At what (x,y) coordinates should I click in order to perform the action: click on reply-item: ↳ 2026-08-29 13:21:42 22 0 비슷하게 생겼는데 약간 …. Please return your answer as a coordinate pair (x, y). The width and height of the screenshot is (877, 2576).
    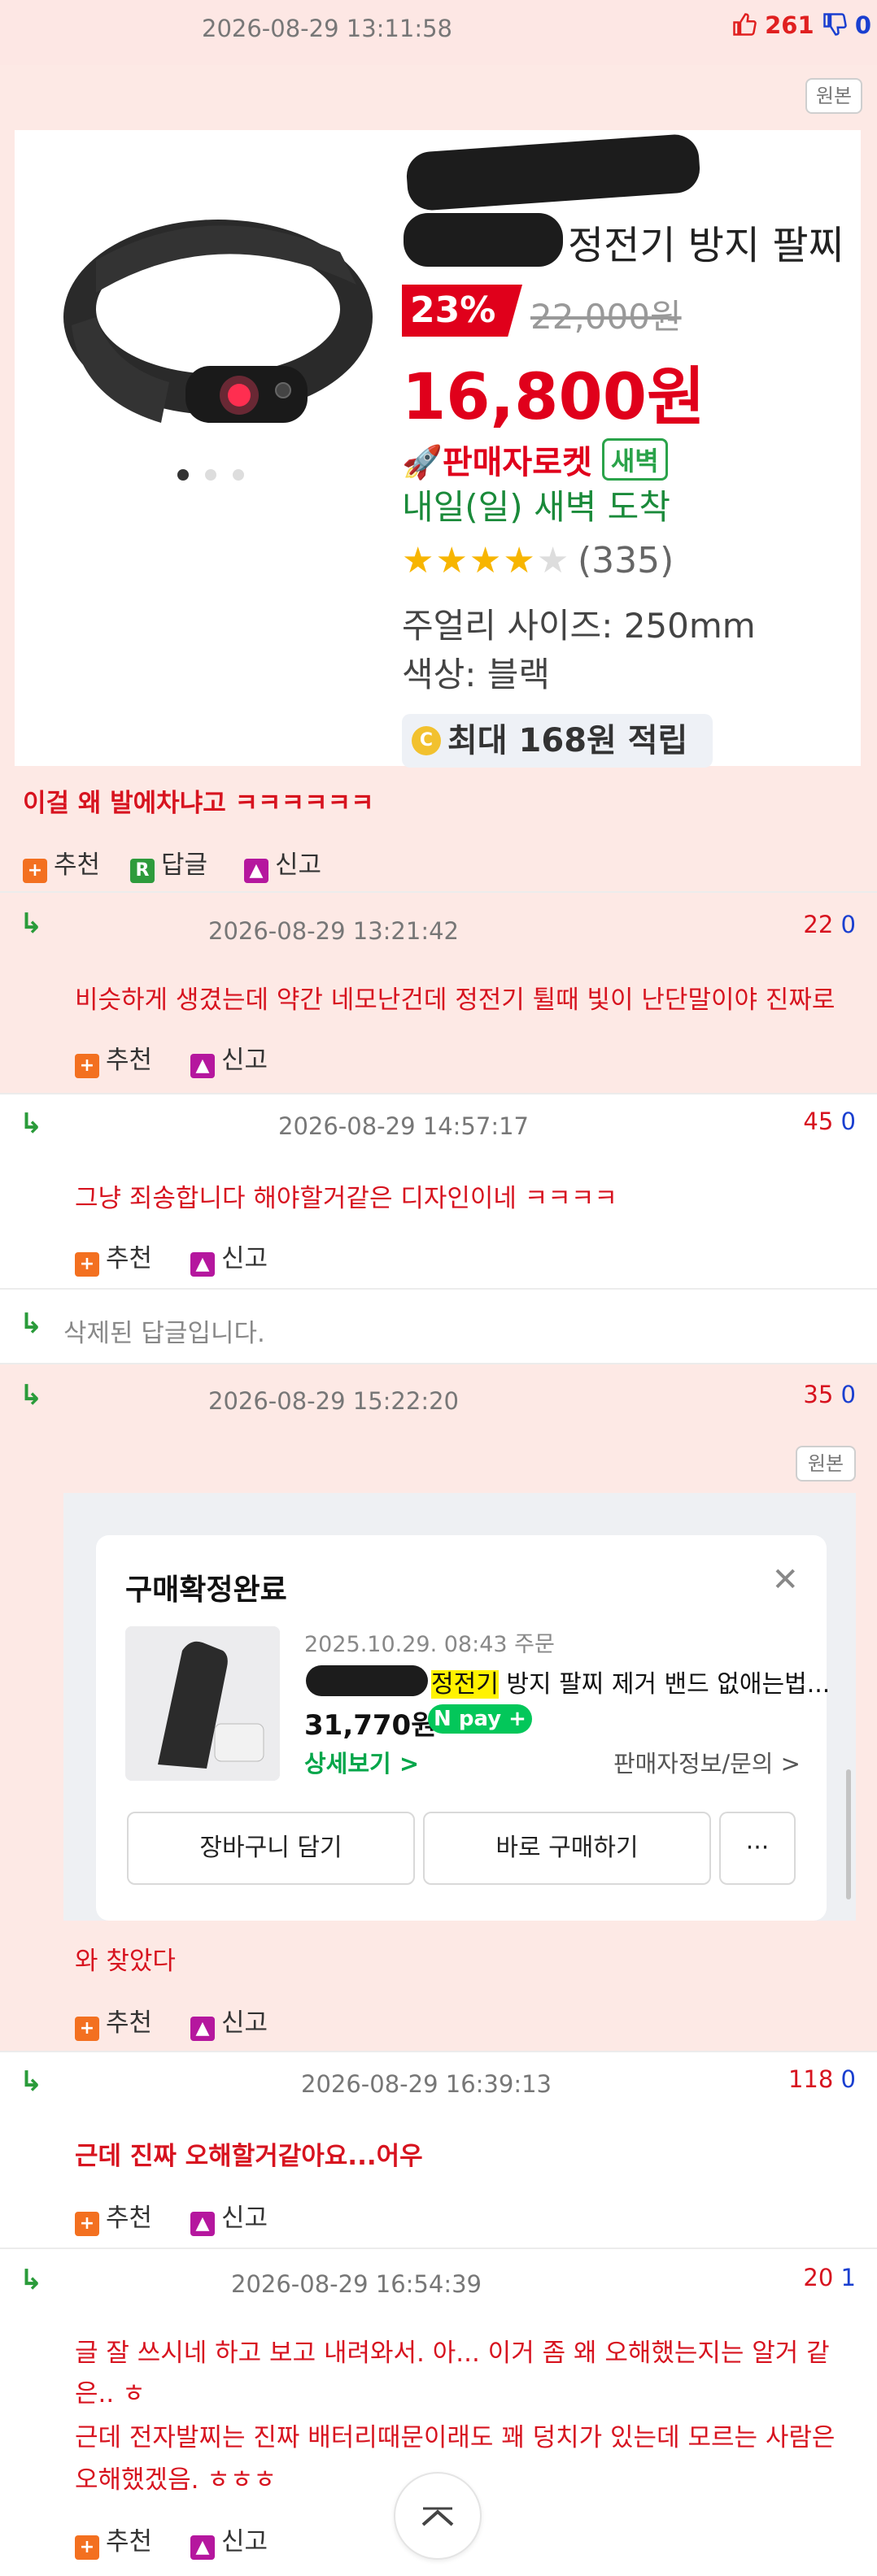
    Looking at the image, I should click on (438, 992).